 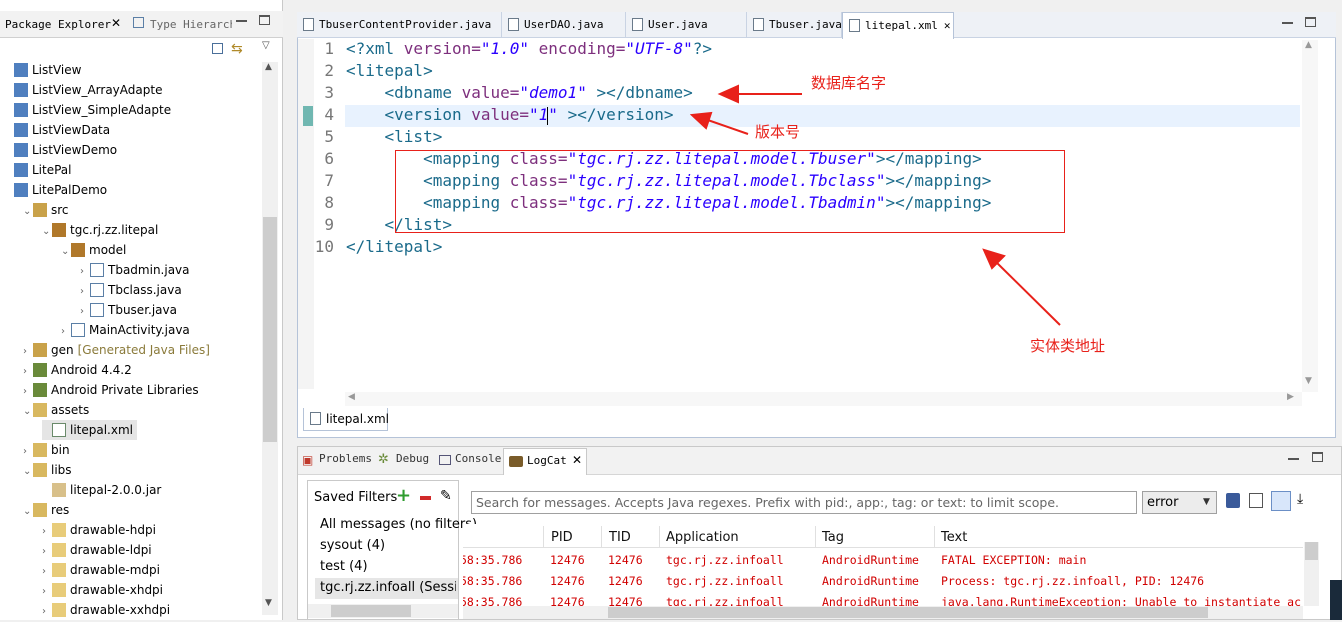 What do you see at coordinates (60, 150) in the screenshot?
I see `tree-item: ListViewDemo` at bounding box center [60, 150].